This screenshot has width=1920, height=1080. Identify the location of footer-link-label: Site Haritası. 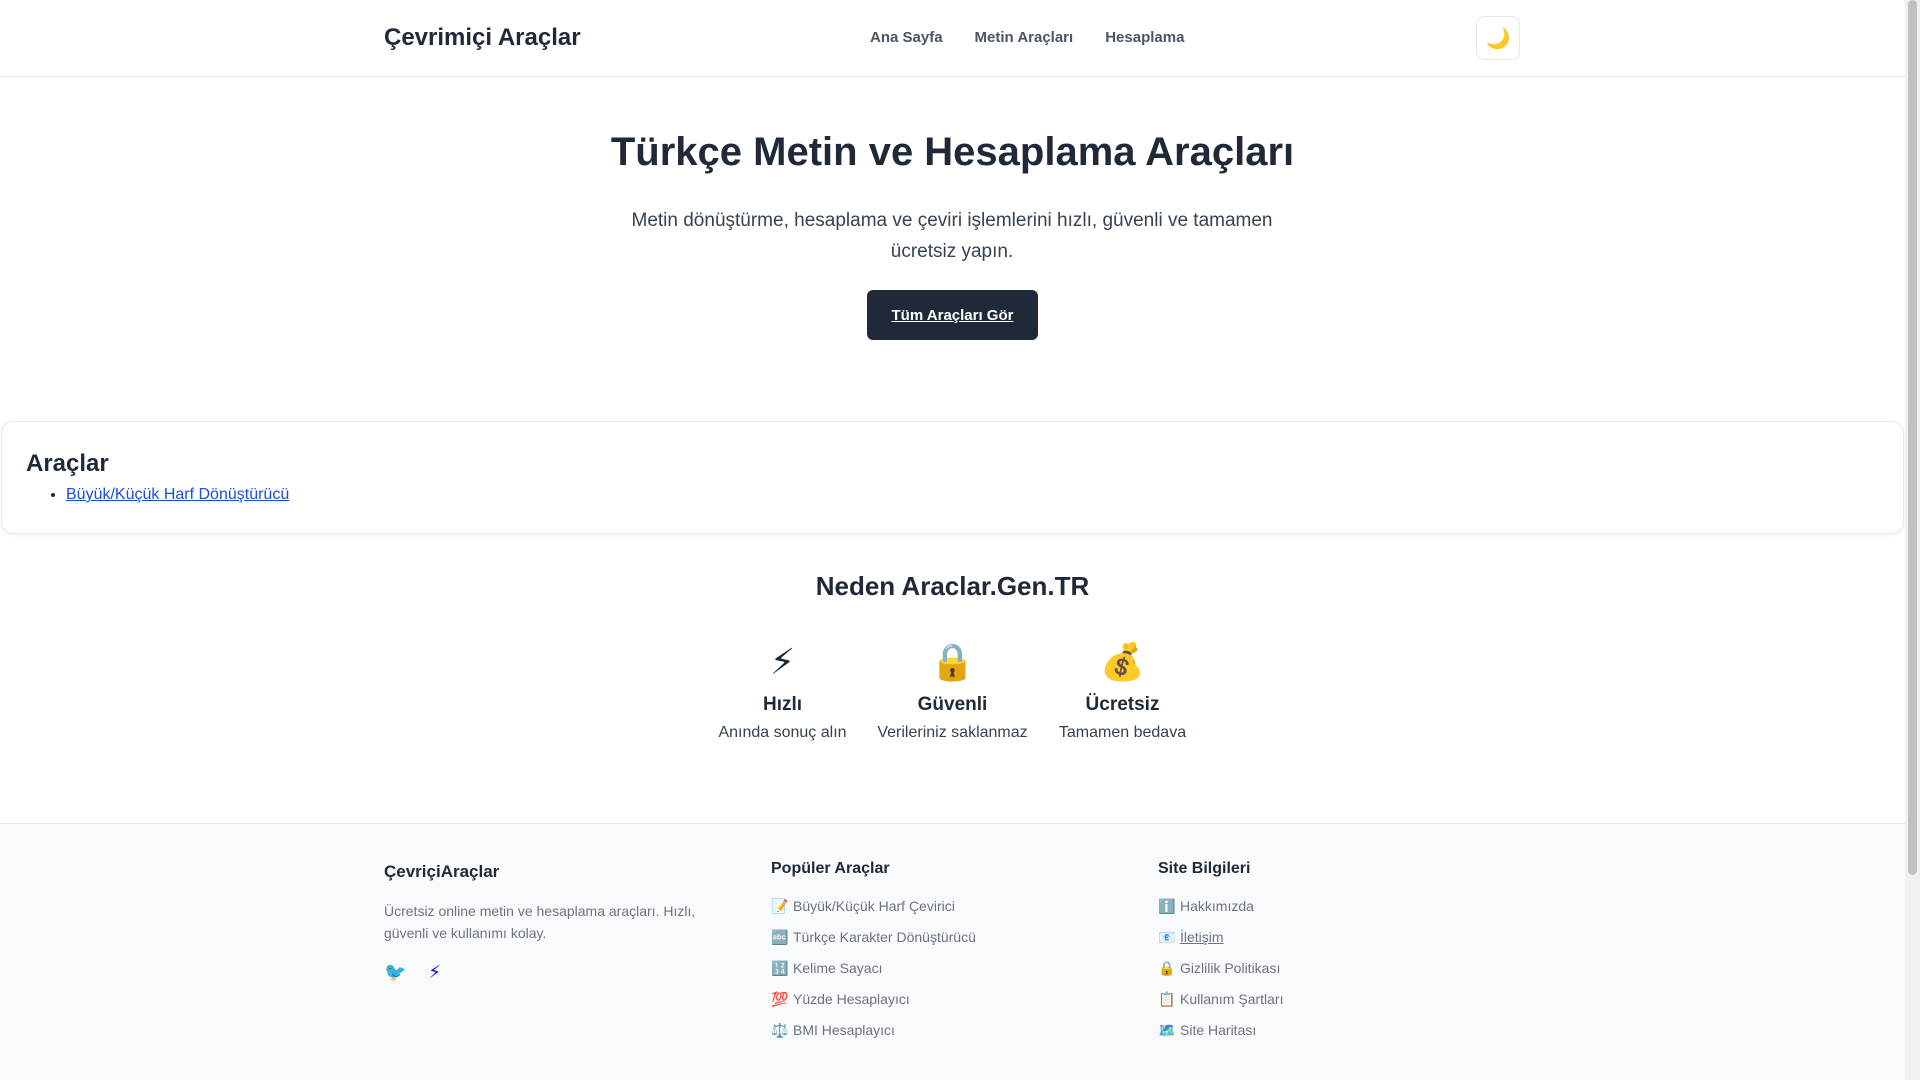
(1218, 1030).